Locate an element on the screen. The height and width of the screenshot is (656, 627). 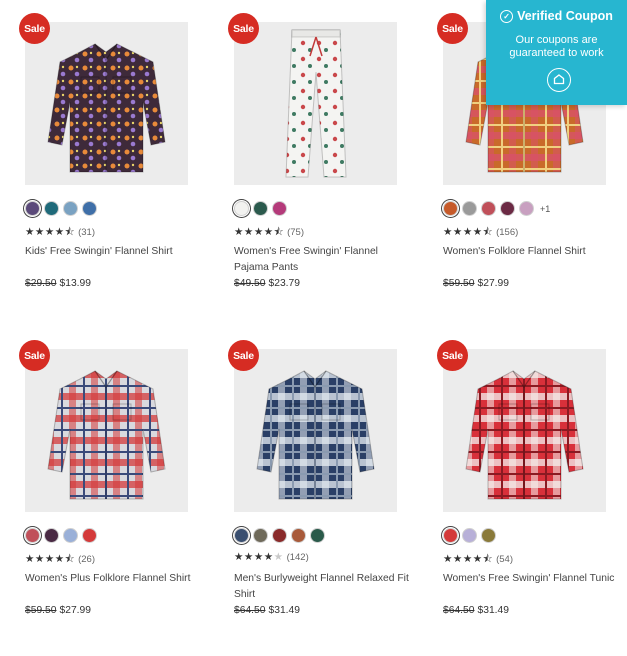
coupon-title: ✓ Verified Coupon is located at coordinates (556, 16).